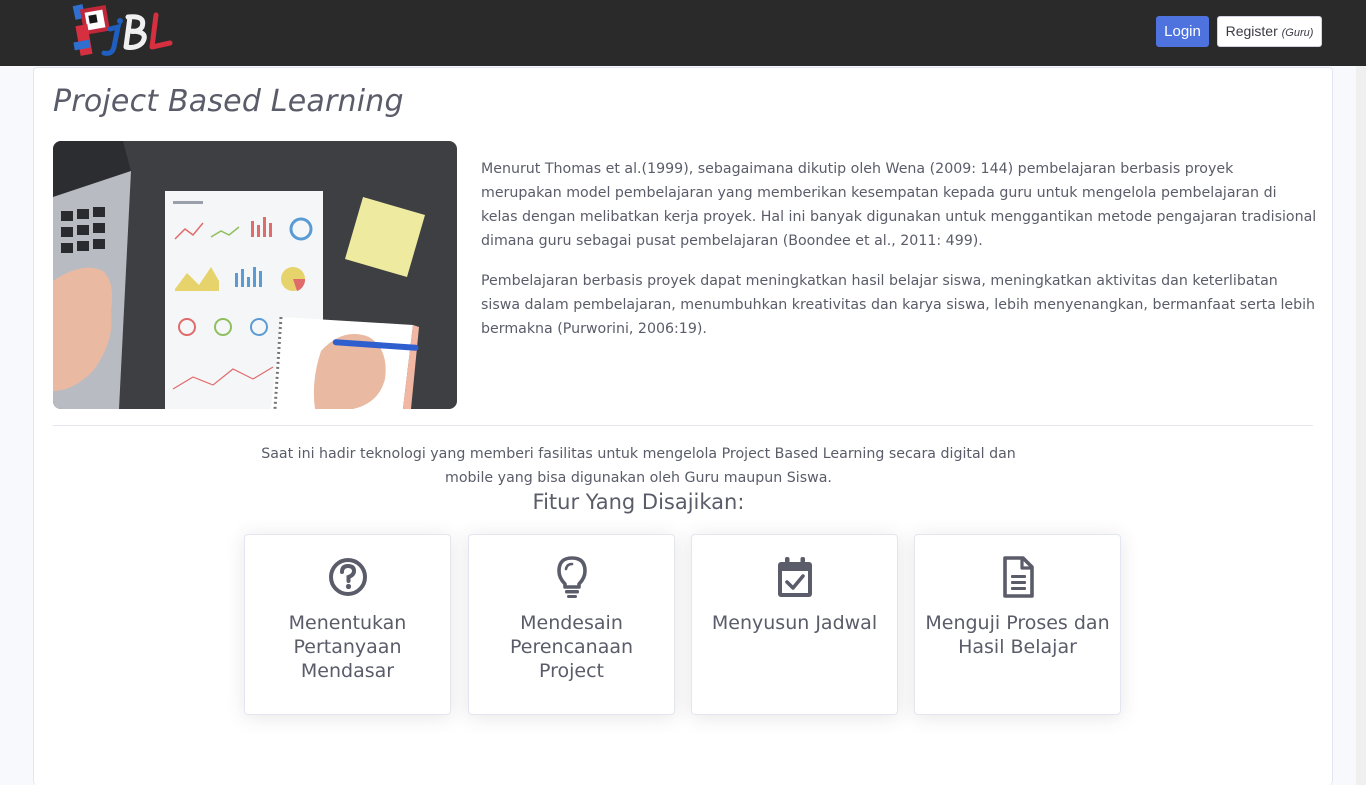  I want to click on feature-label: Menentukan Pertanyaan Mendasar, so click(347, 647).